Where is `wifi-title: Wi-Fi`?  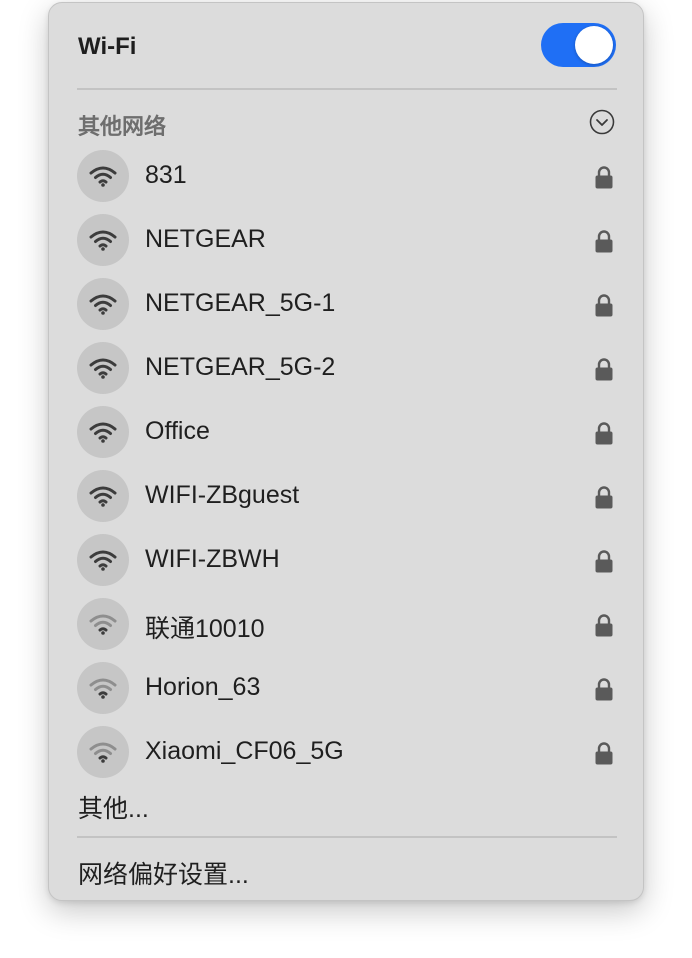 wifi-title: Wi-Fi is located at coordinates (107, 46).